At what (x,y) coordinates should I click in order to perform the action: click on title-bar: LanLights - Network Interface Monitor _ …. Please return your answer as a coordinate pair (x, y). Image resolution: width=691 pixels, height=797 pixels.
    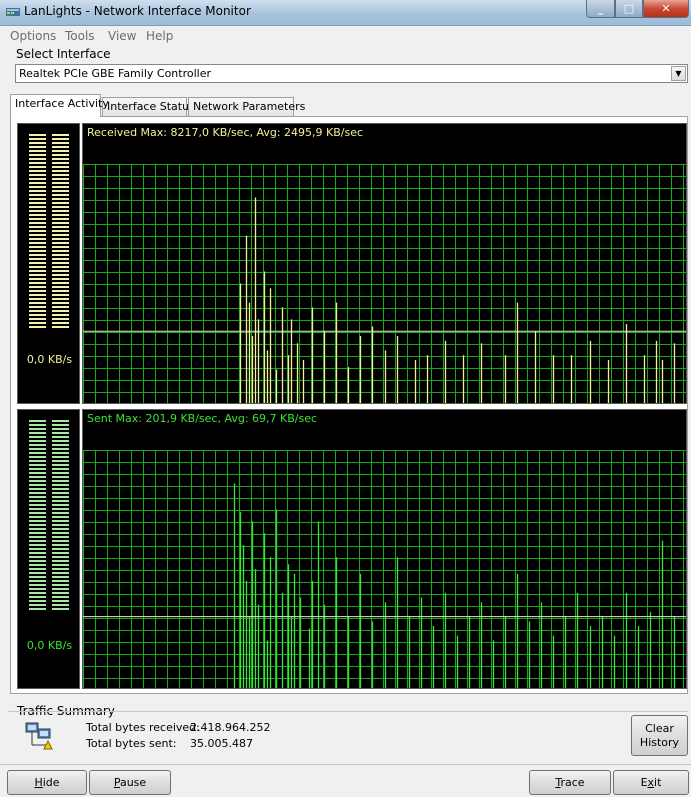
    Looking at the image, I should click on (345, 13).